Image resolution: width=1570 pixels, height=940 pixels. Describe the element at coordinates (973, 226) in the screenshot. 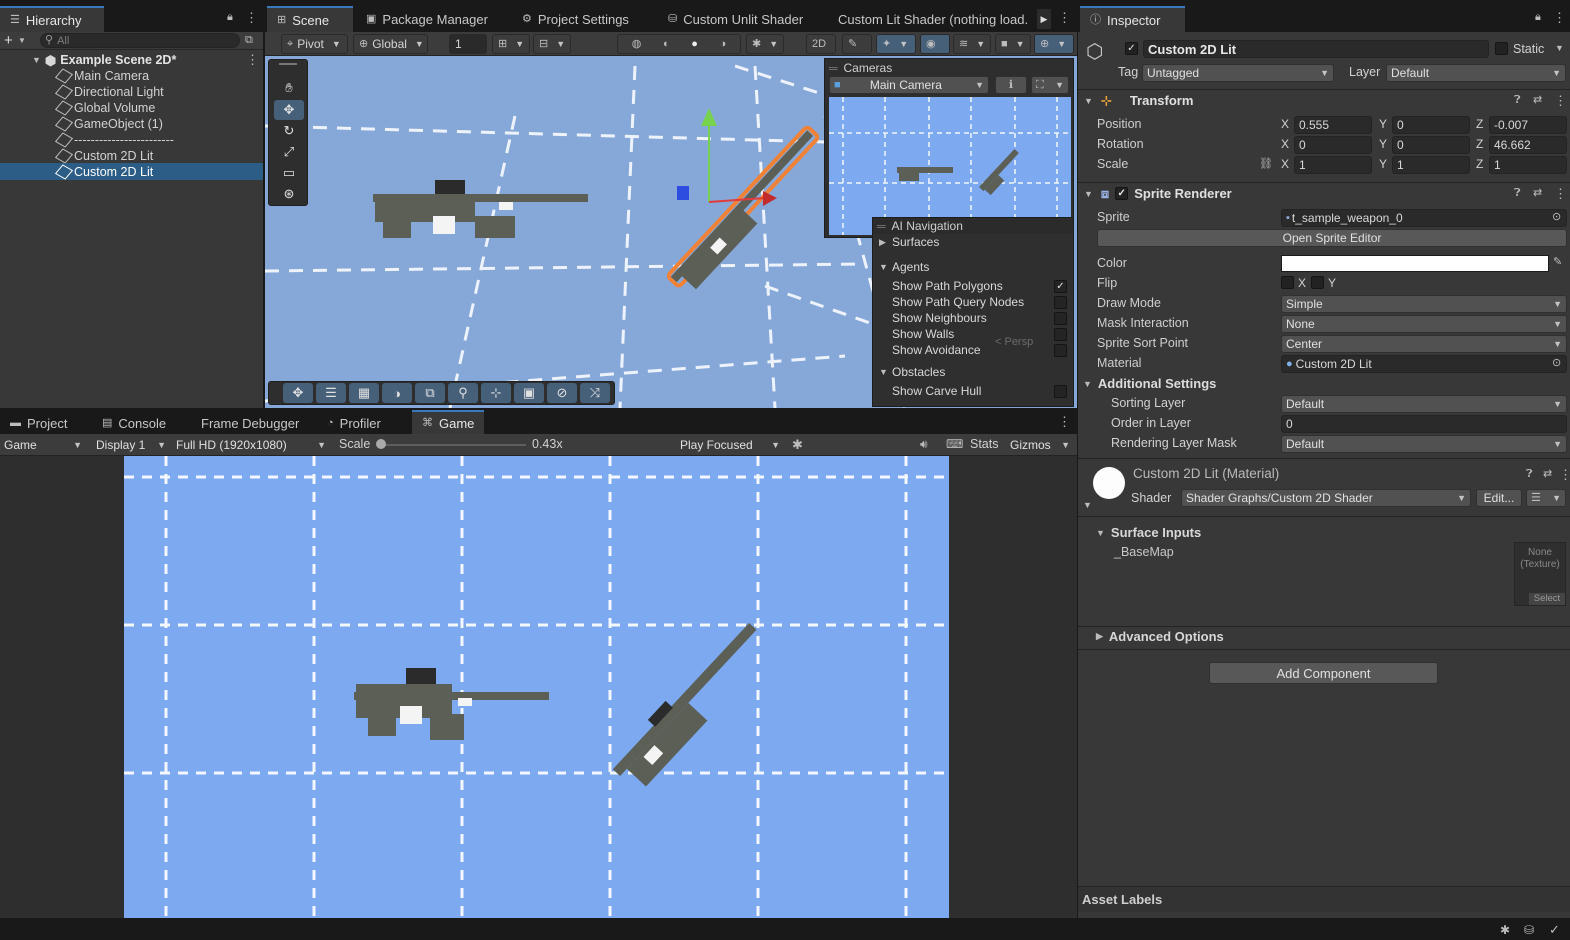

I see `ai-navigation-header: ═ AI Navigation` at that location.